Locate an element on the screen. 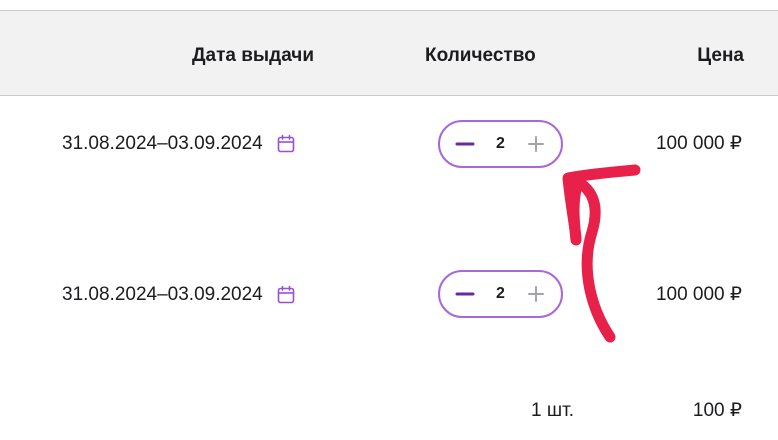  summary-quantity: 1 шт. is located at coordinates (552, 410).